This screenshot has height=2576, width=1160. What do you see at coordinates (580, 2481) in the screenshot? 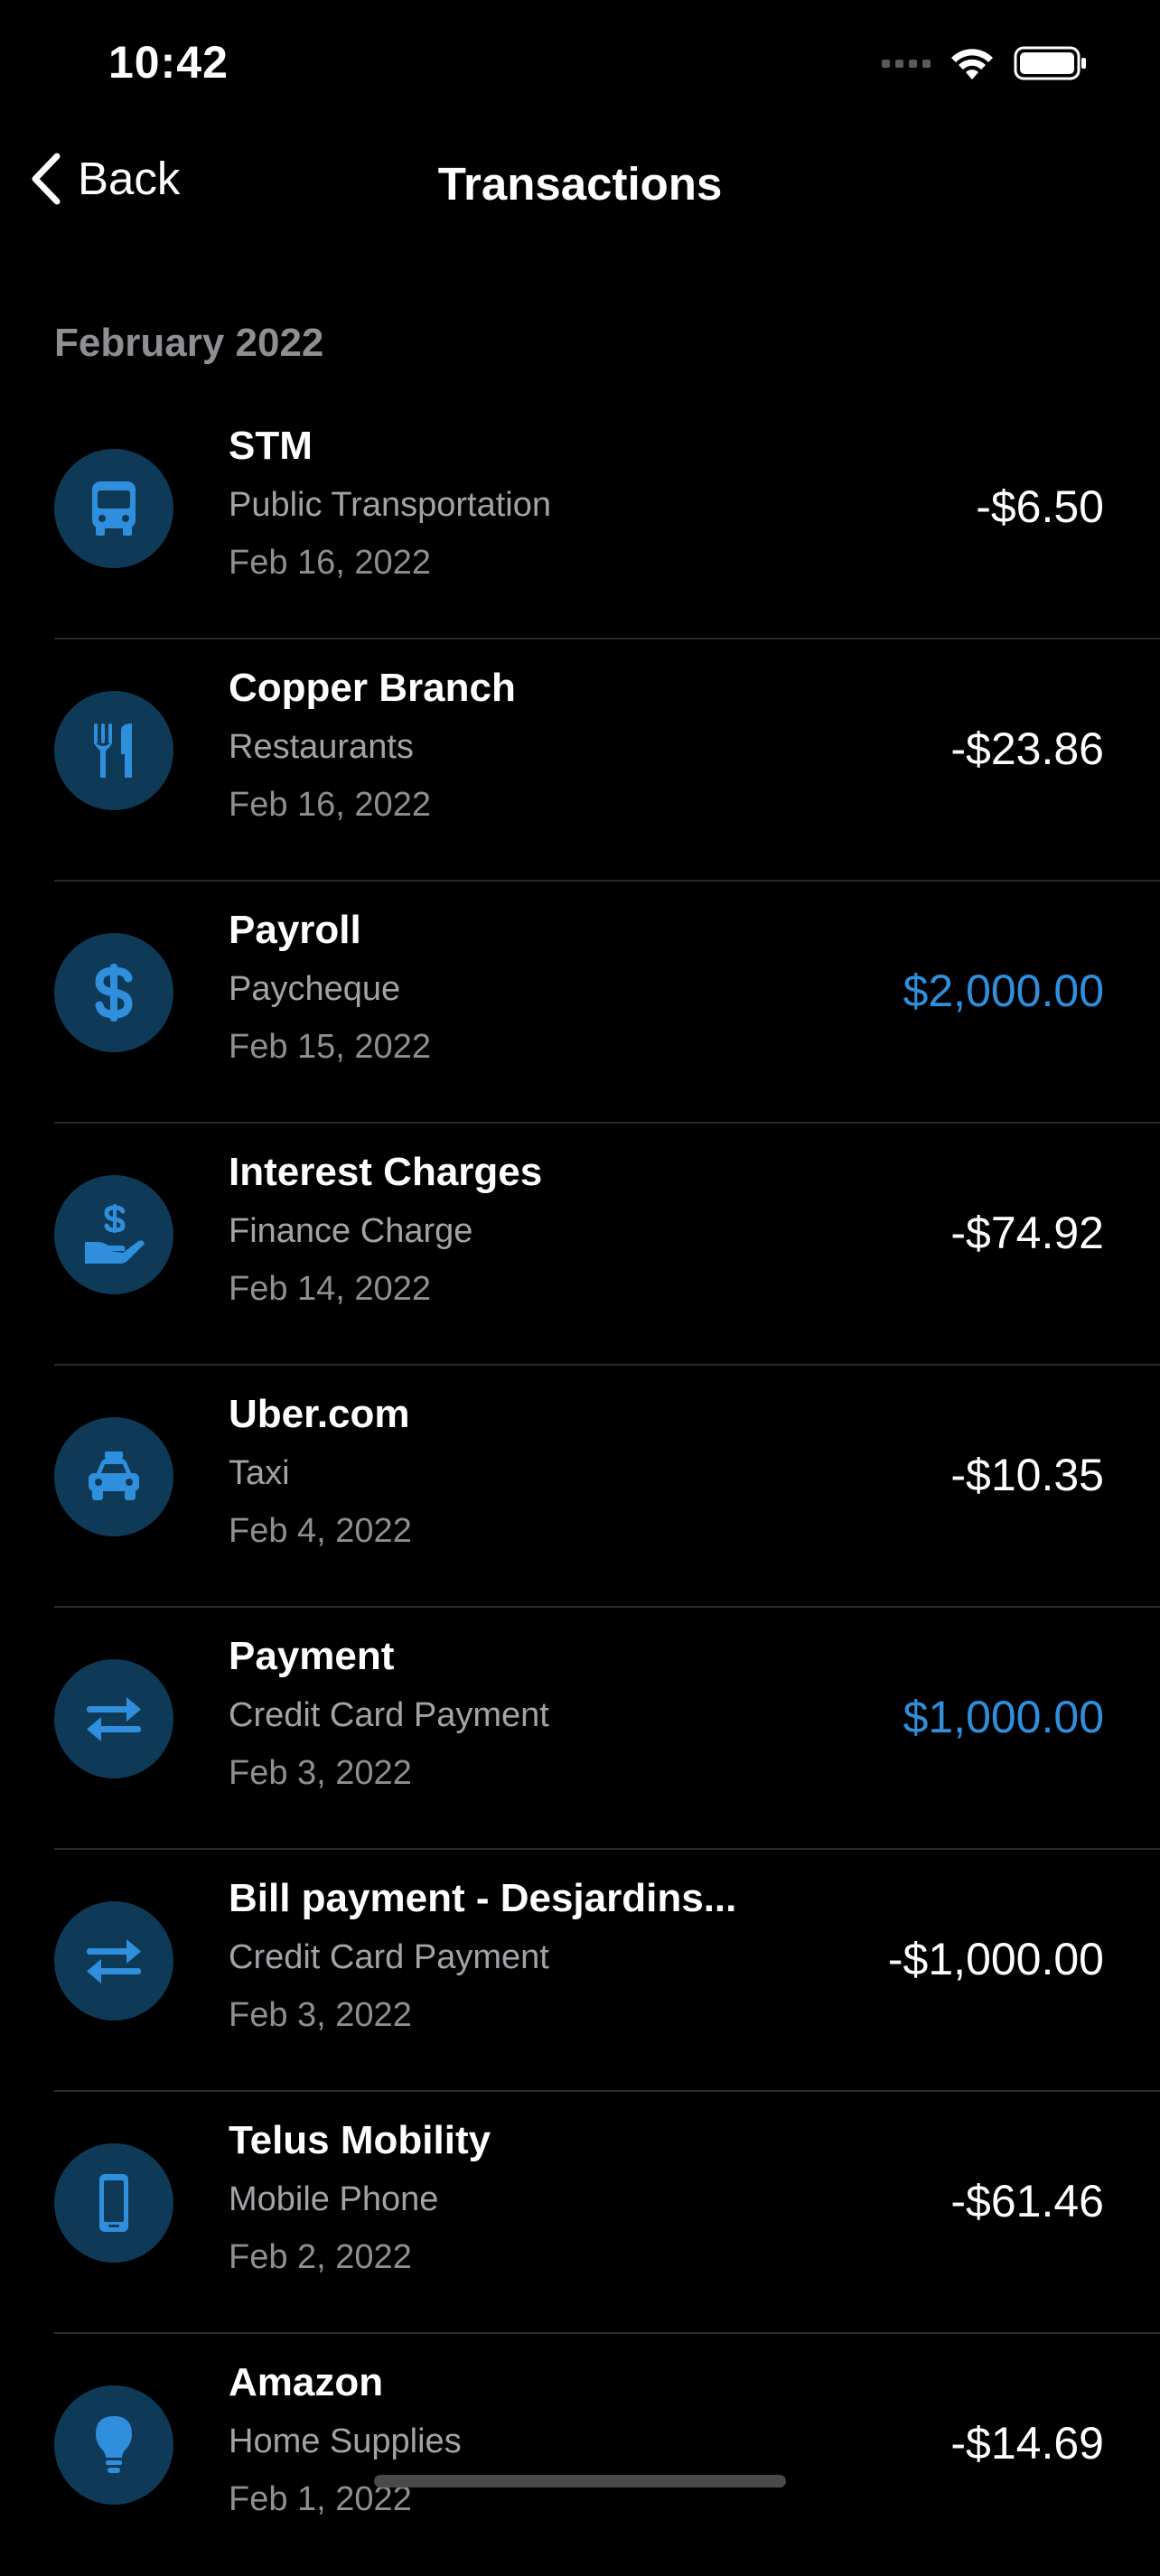
I see `home-indicator` at bounding box center [580, 2481].